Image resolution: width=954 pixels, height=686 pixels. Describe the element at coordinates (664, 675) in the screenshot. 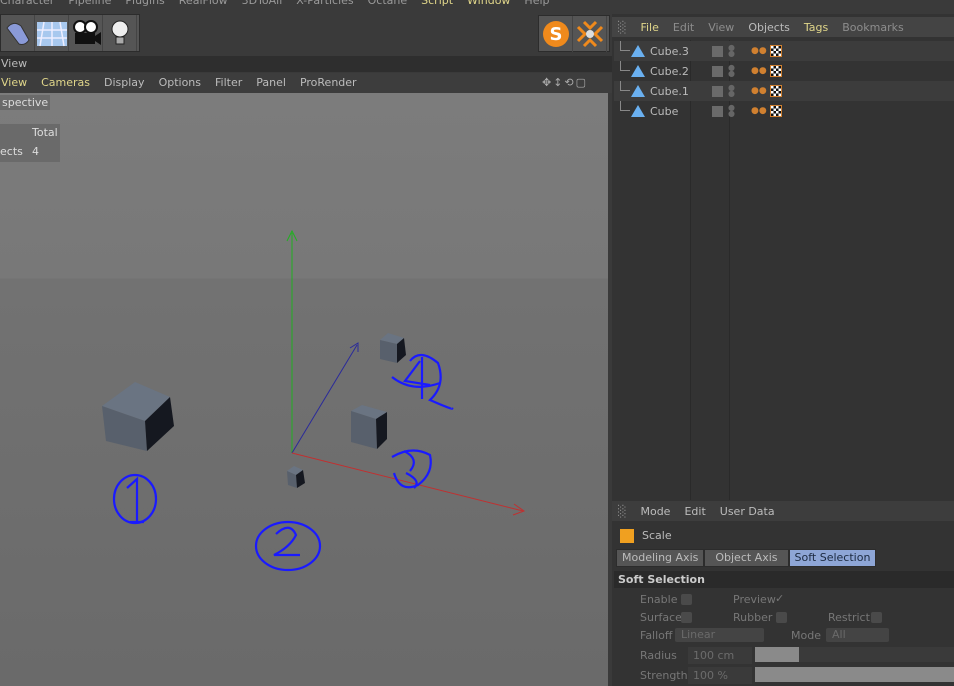

I see `strength-label: Strength` at that location.